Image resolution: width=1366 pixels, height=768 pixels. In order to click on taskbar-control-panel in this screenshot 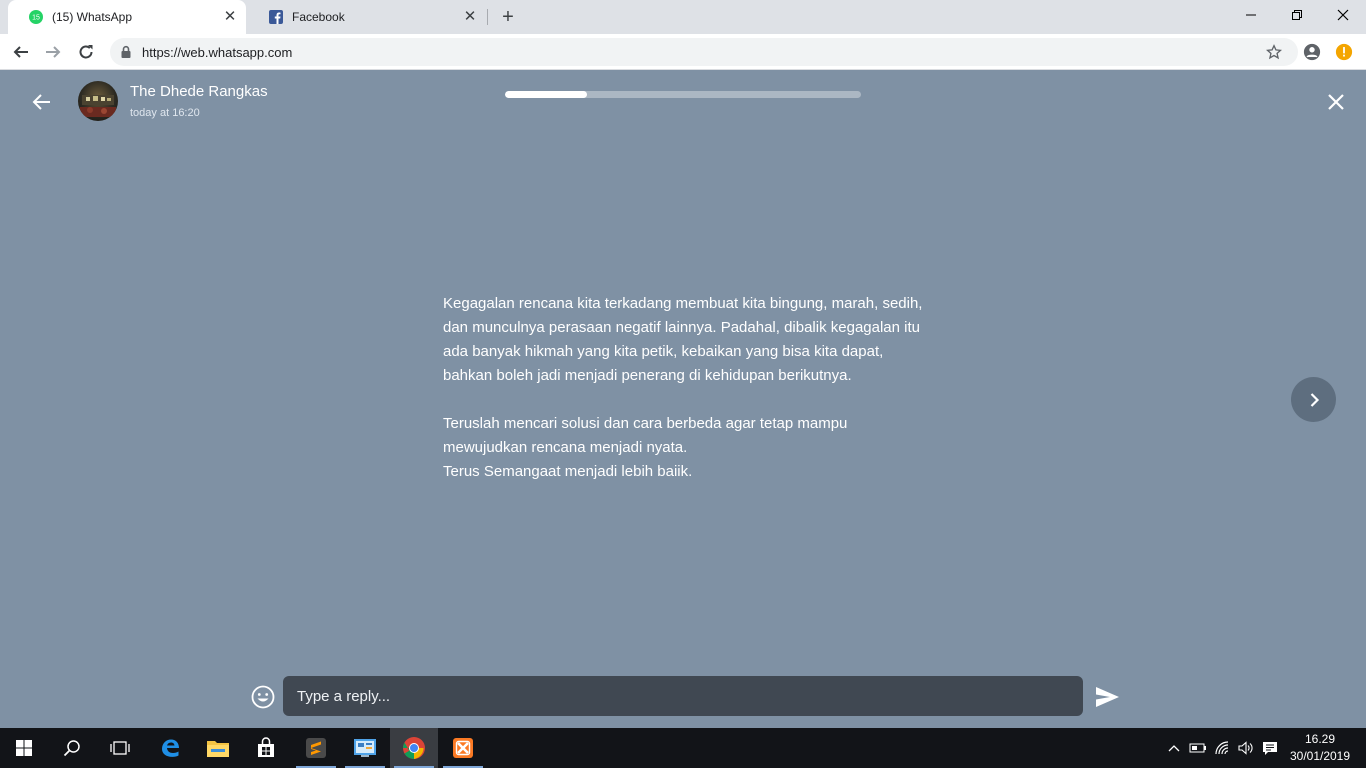, I will do `click(365, 748)`.